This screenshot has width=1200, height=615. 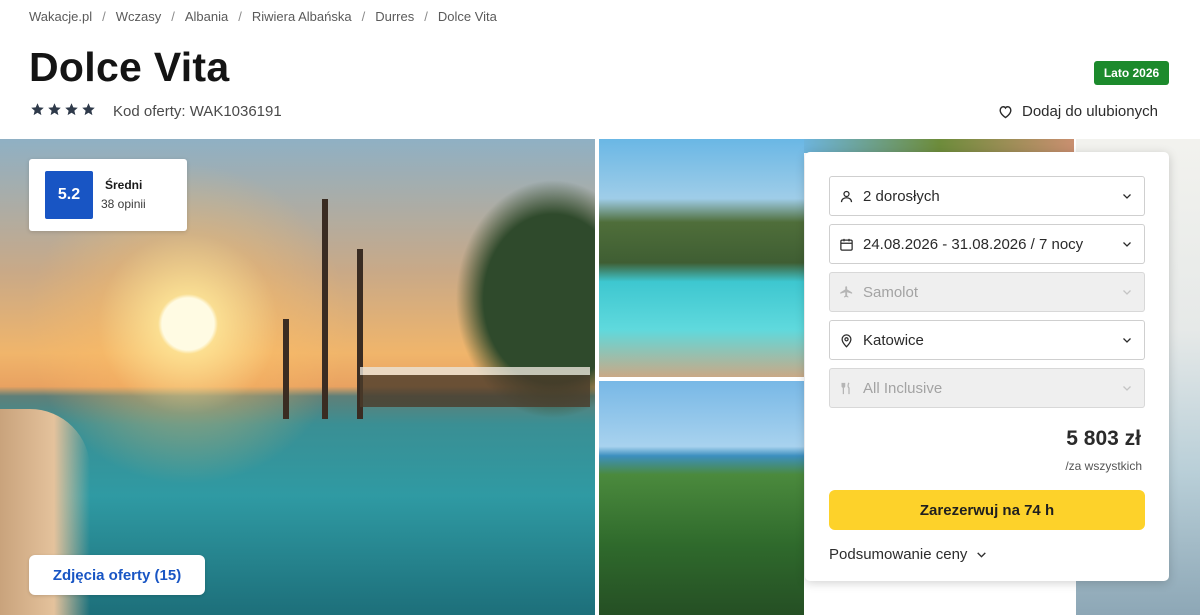 I want to click on price-note: /za wszystkich, so click(x=1103, y=466).